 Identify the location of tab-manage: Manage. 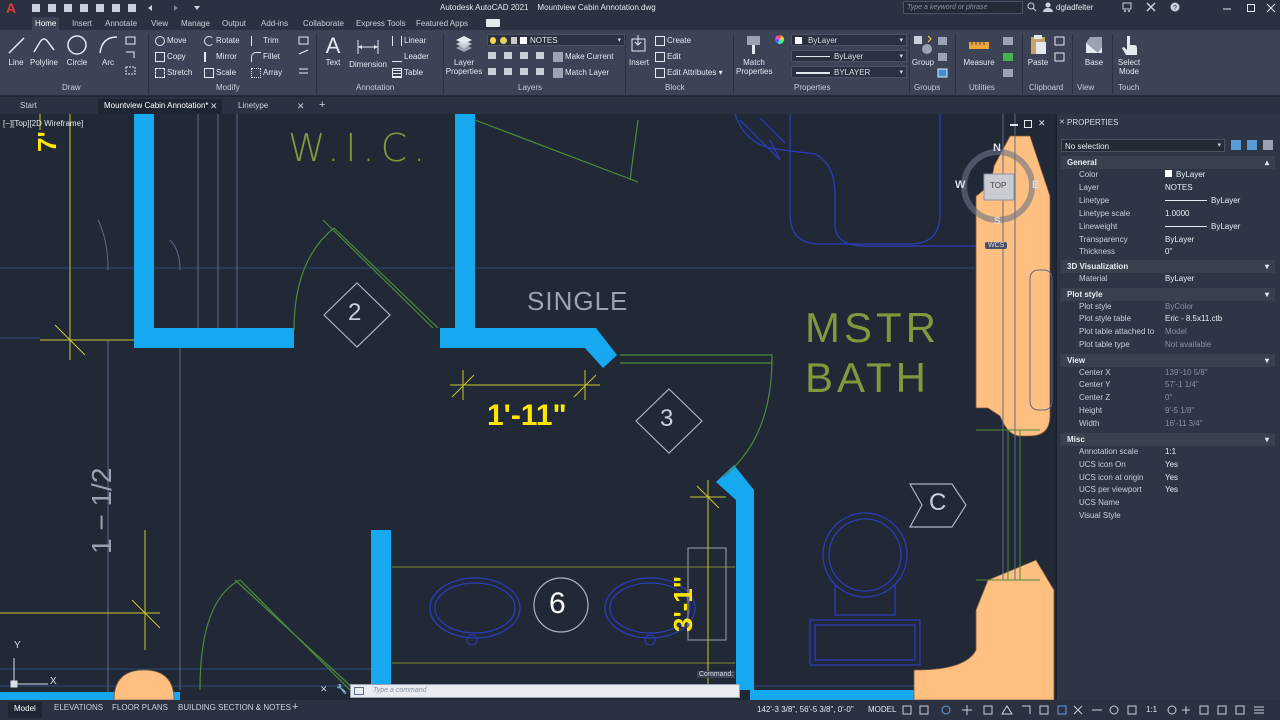
(195, 23).